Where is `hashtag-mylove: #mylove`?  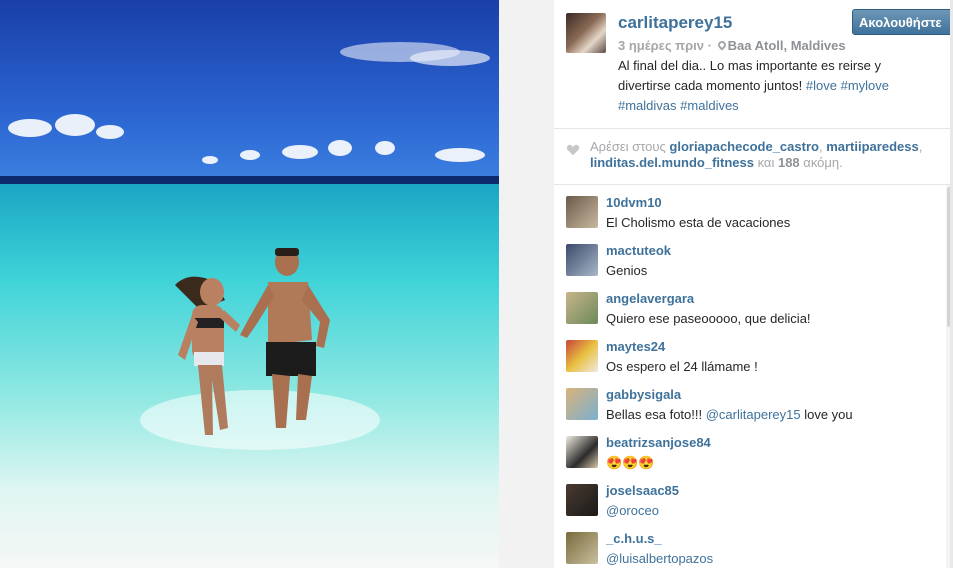
hashtag-mylove: #mylove is located at coordinates (865, 85).